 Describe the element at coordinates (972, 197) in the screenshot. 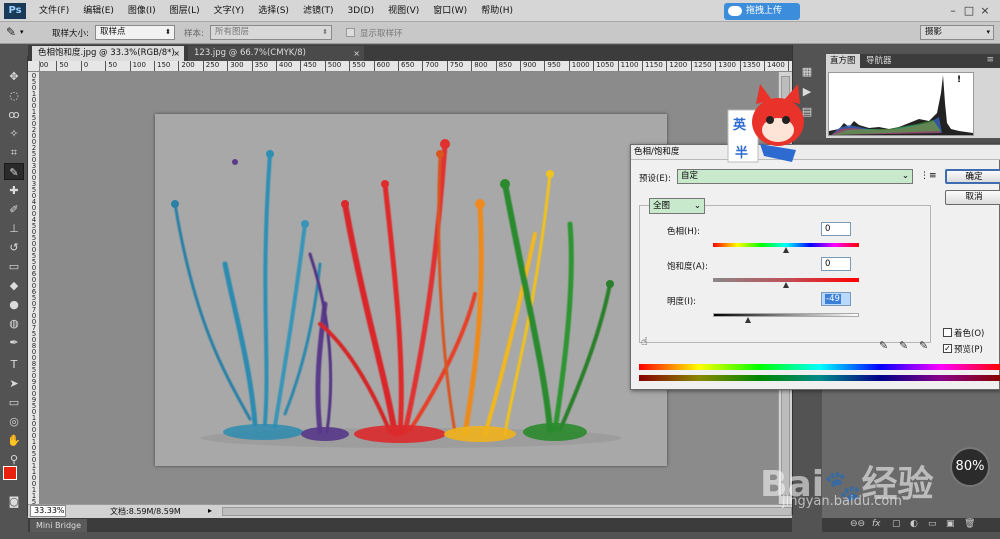

I see `cancel-button: 取消` at that location.